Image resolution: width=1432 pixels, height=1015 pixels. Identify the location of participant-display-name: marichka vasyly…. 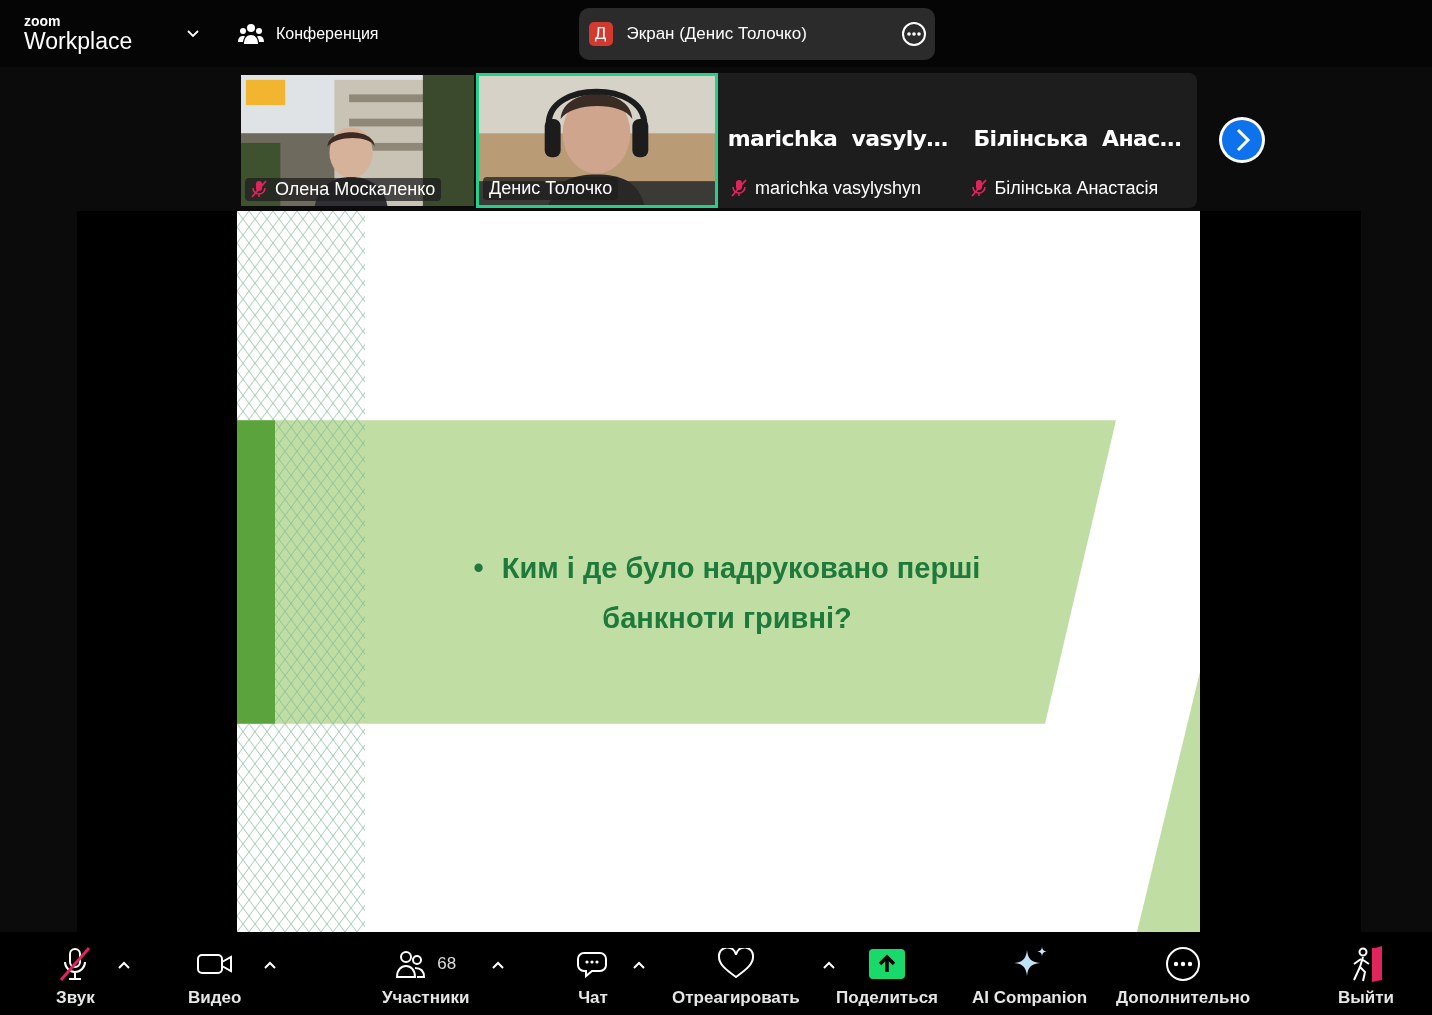
(837, 138).